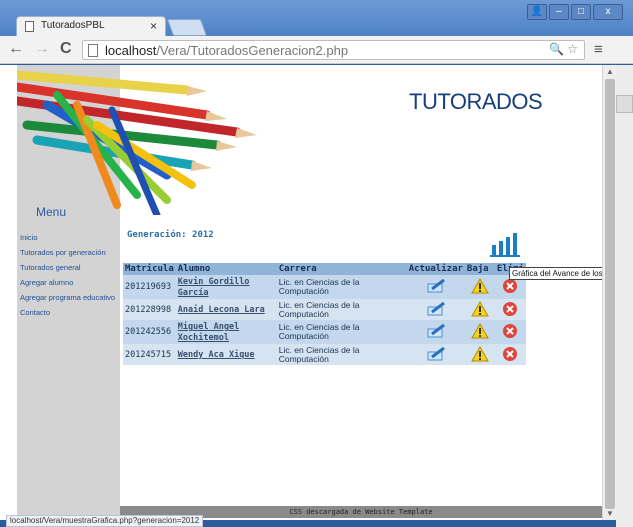 The height and width of the screenshot is (527, 633). Describe the element at coordinates (149, 287) in the screenshot. I see `cell-matricula: 201219693` at that location.